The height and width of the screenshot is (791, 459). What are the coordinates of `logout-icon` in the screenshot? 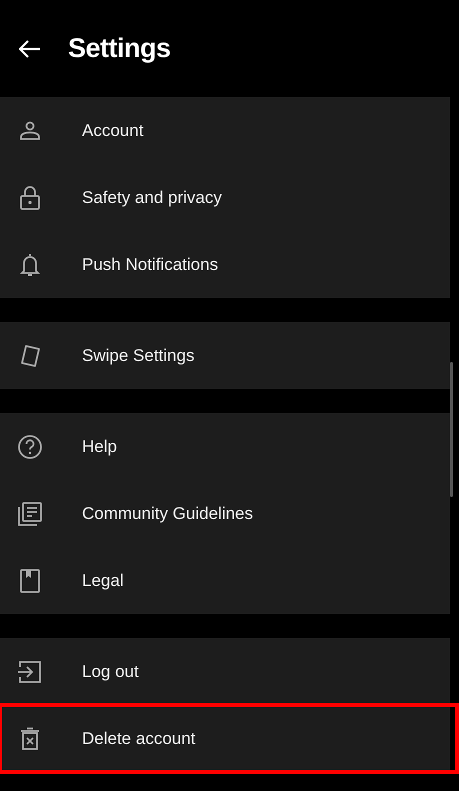 It's located at (30, 672).